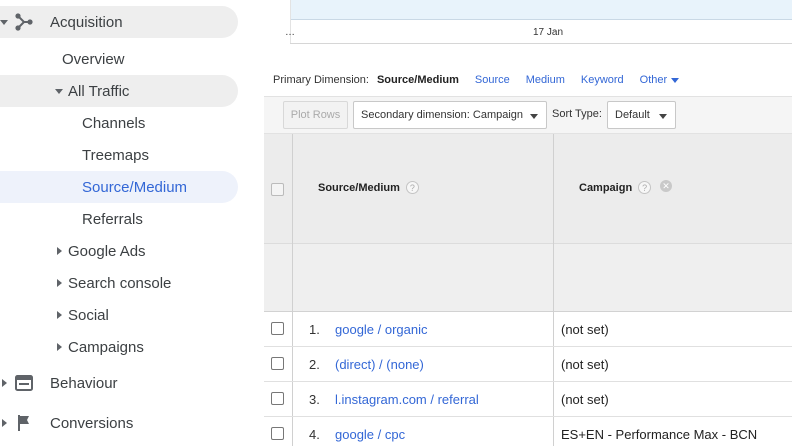 The image size is (792, 446). What do you see at coordinates (442, 115) in the screenshot?
I see `secondary-dimension-value: Secondary dimension: Campaign` at bounding box center [442, 115].